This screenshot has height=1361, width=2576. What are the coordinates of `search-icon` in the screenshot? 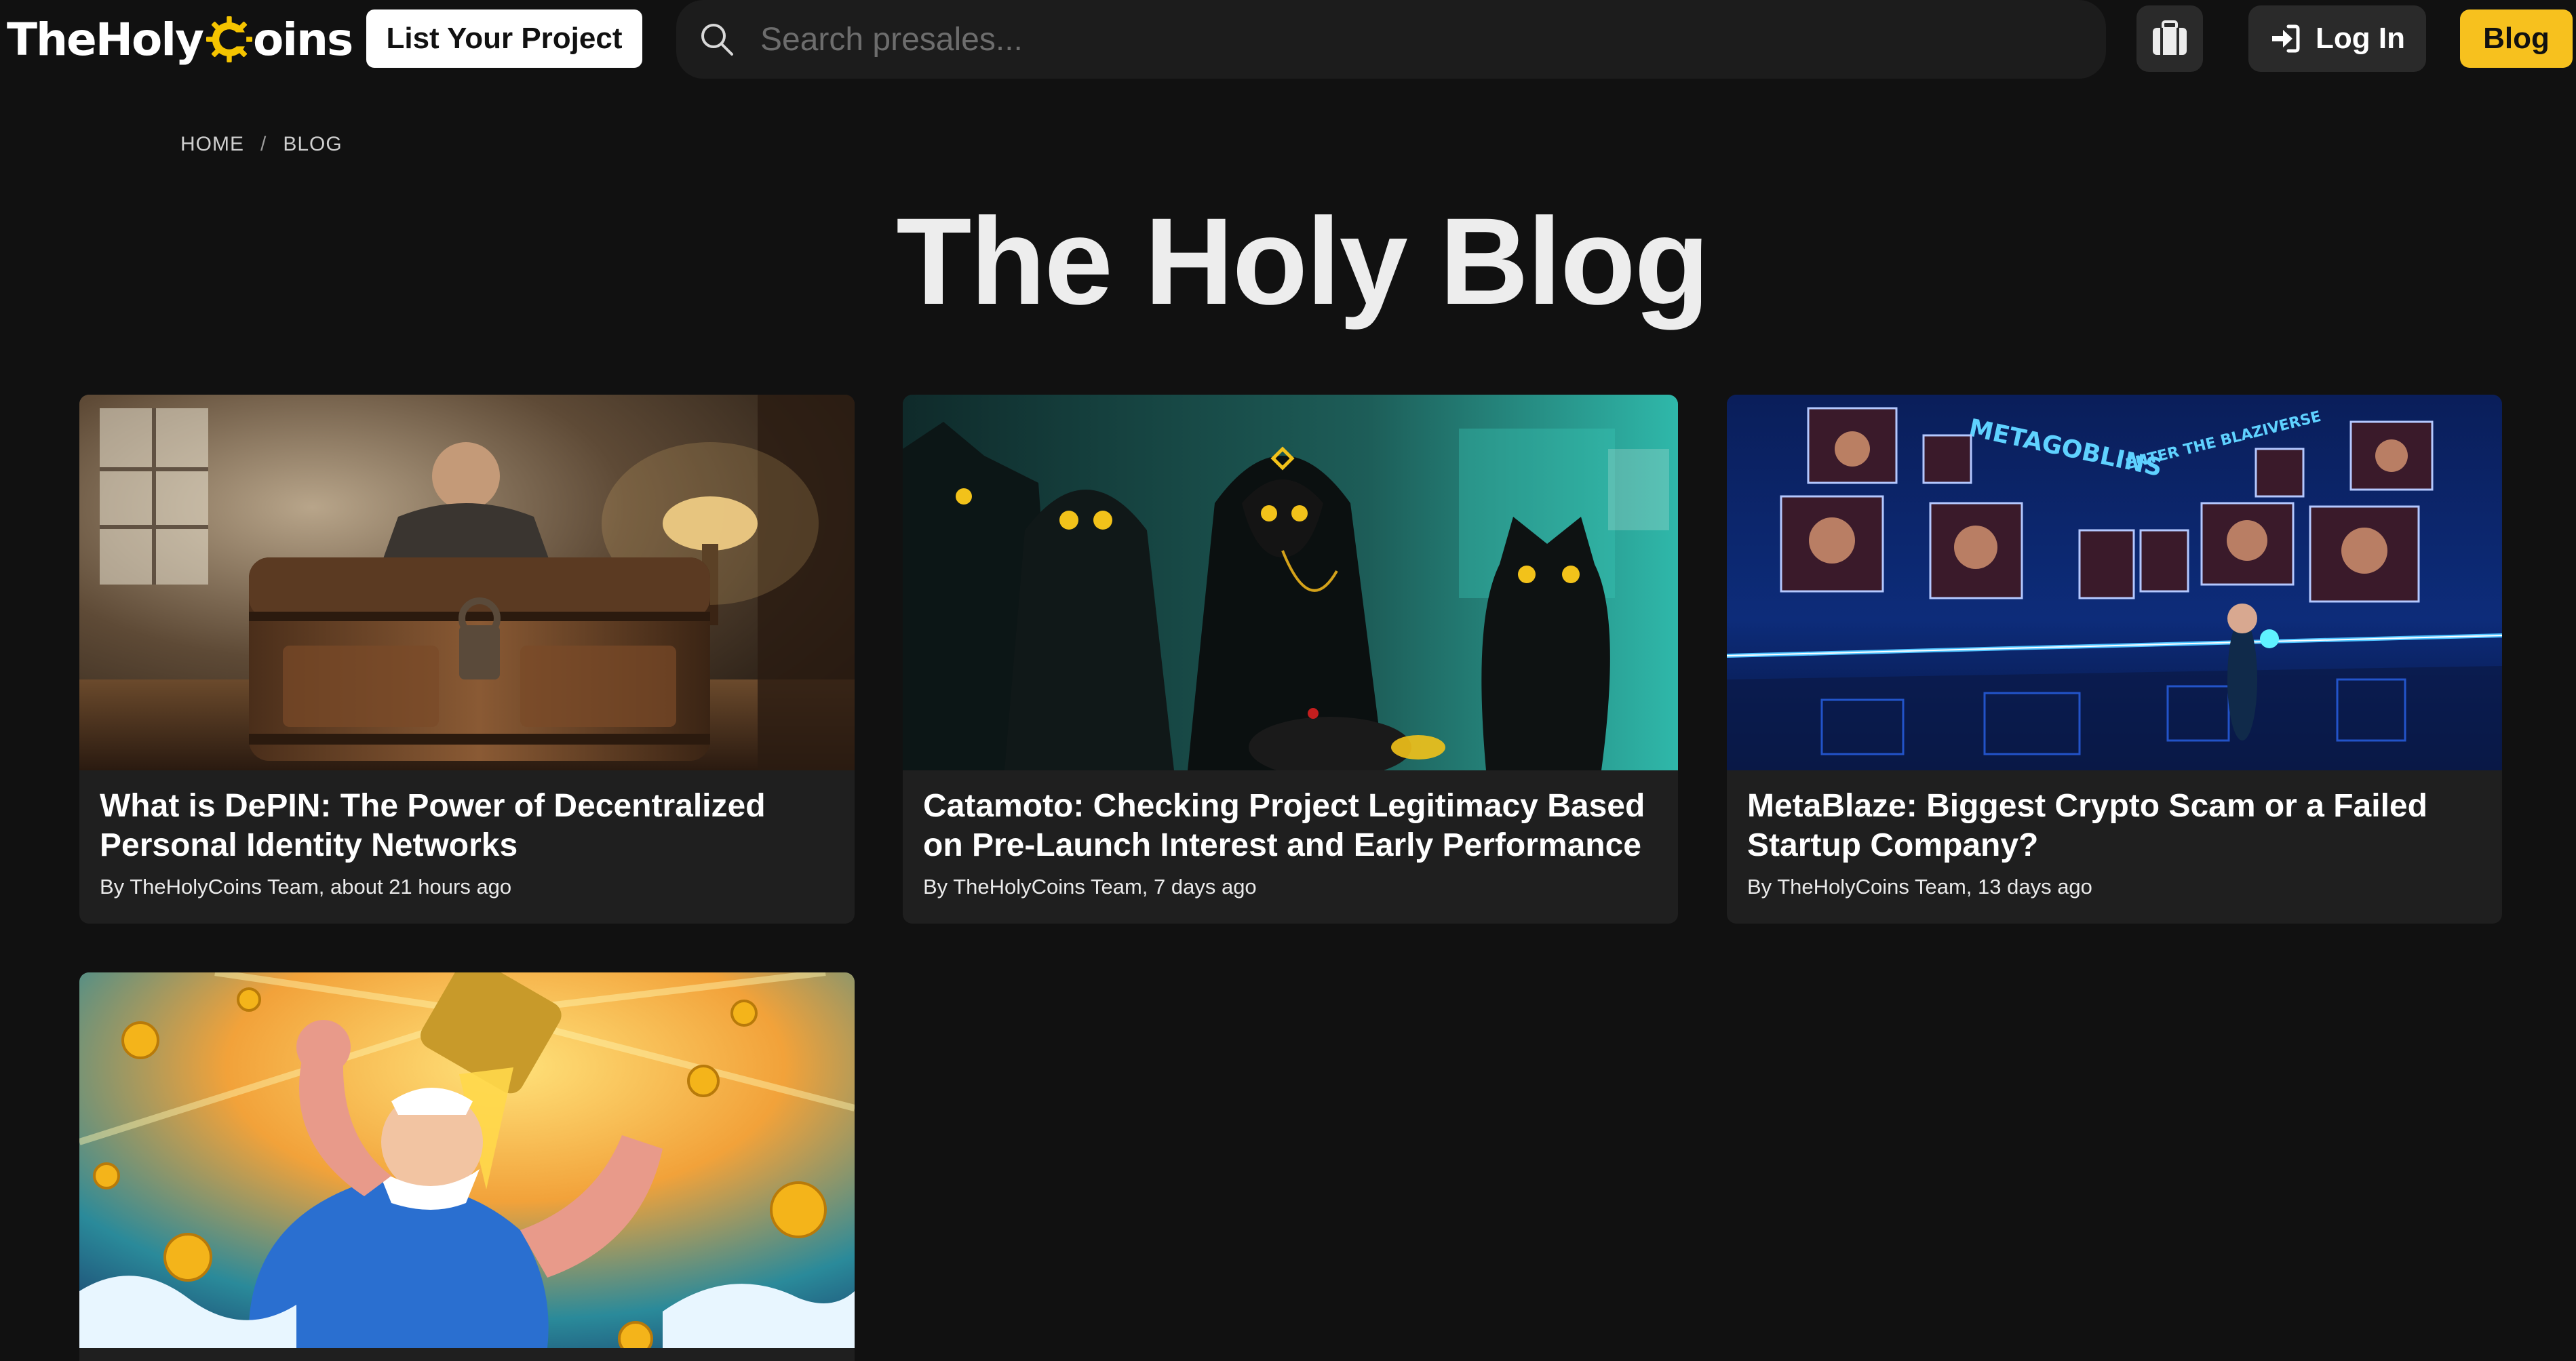 It's located at (717, 40).